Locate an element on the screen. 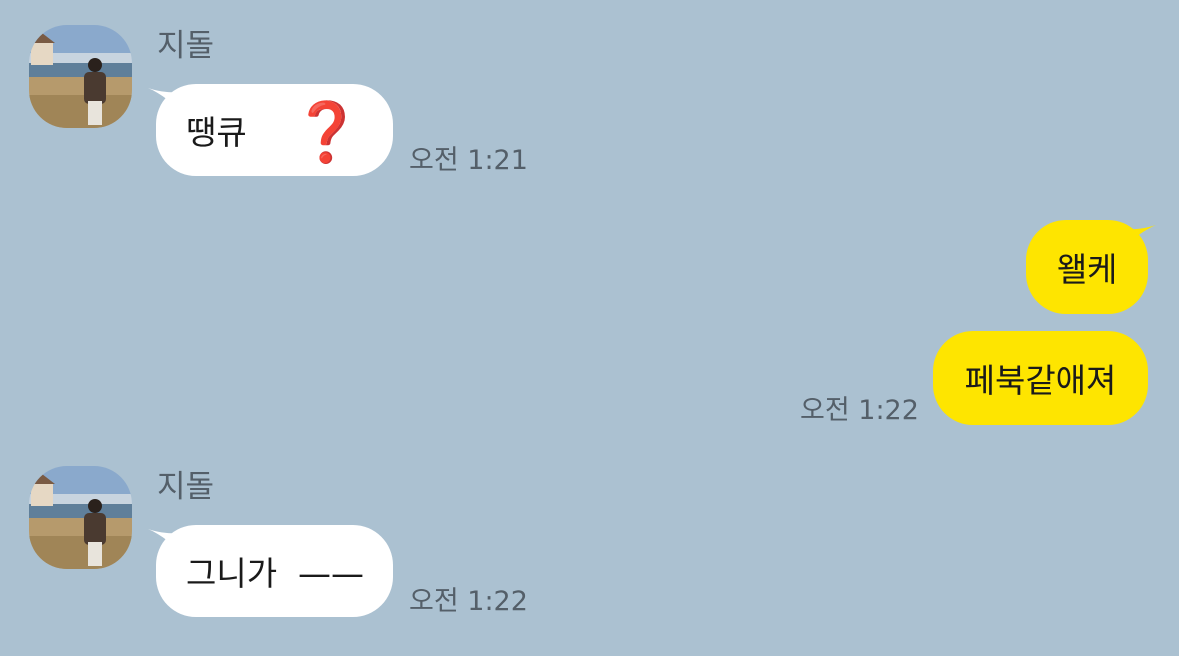  message-text: 페북같애져 is located at coordinates (1040, 380).